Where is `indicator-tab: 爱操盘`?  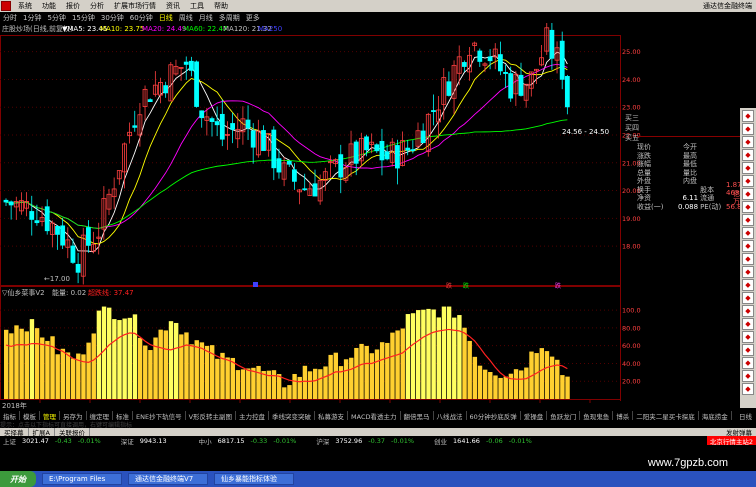 indicator-tab: 爱操盘 is located at coordinates (534, 415).